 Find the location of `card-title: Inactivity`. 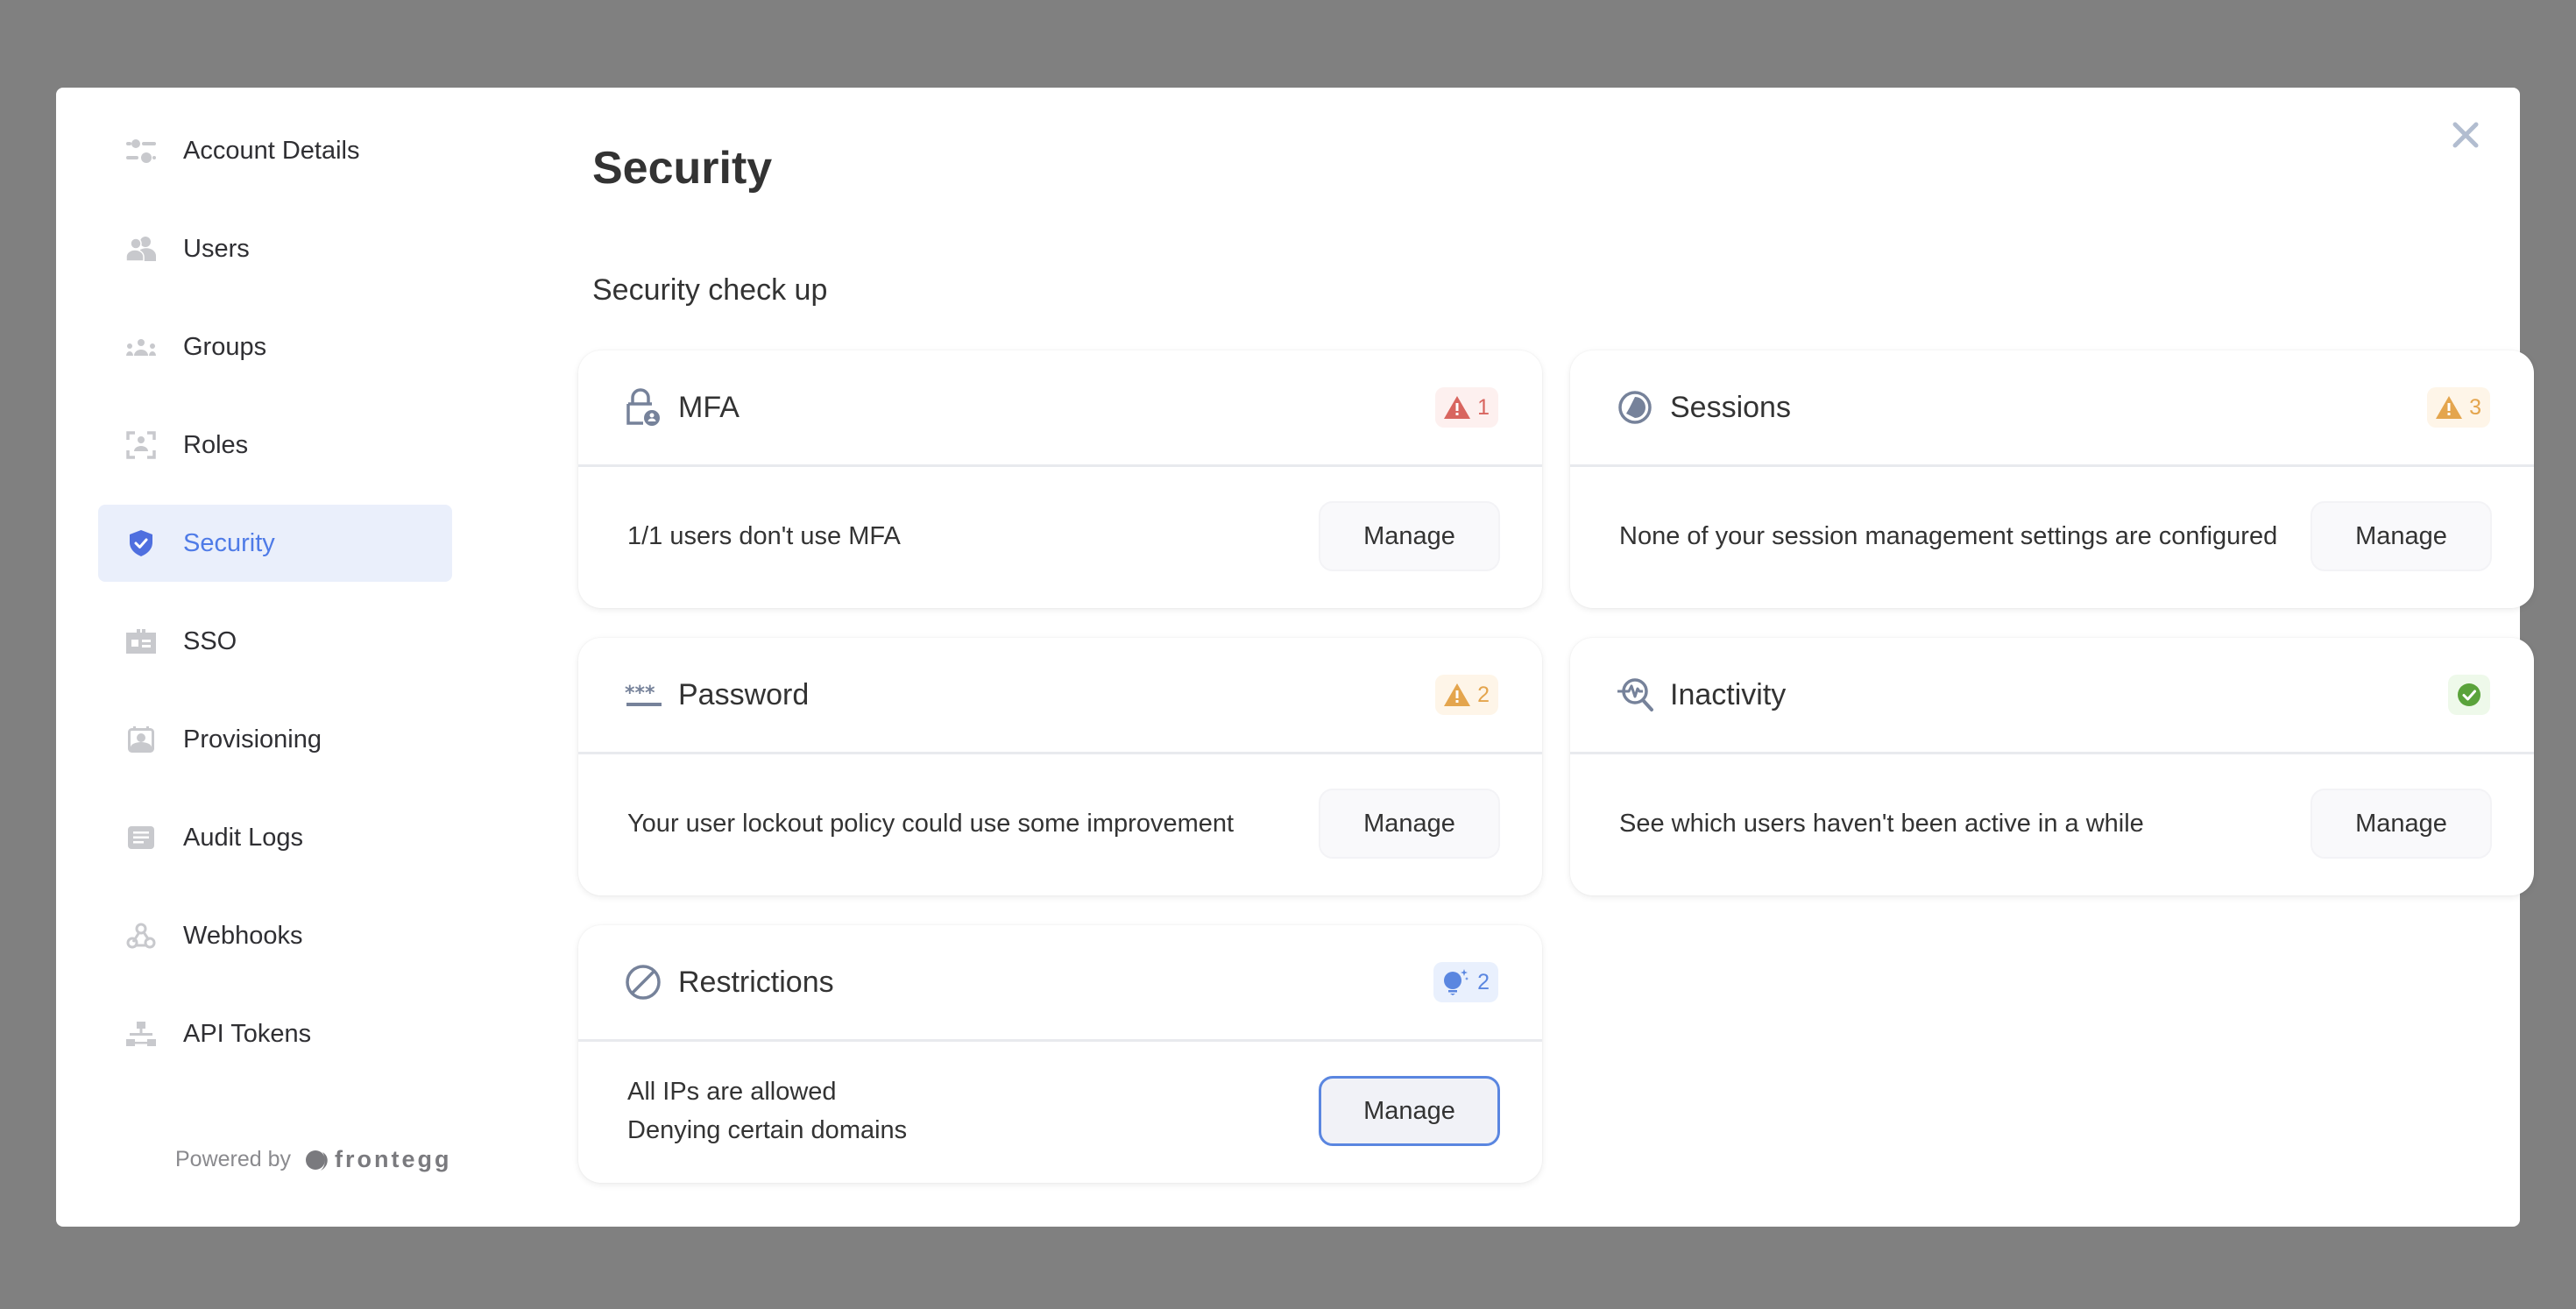

card-title: Inactivity is located at coordinates (1728, 694).